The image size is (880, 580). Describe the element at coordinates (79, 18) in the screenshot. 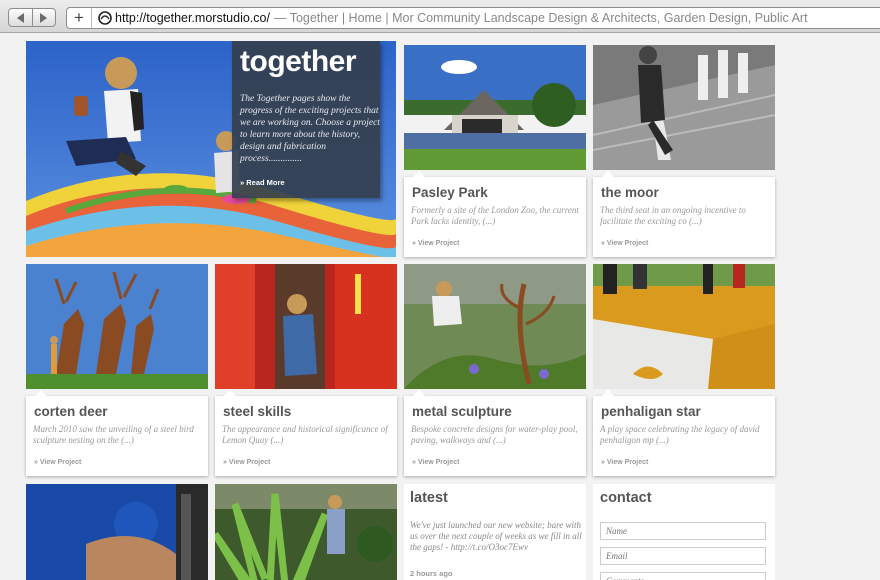

I see `add-bookmark-icon: +` at that location.